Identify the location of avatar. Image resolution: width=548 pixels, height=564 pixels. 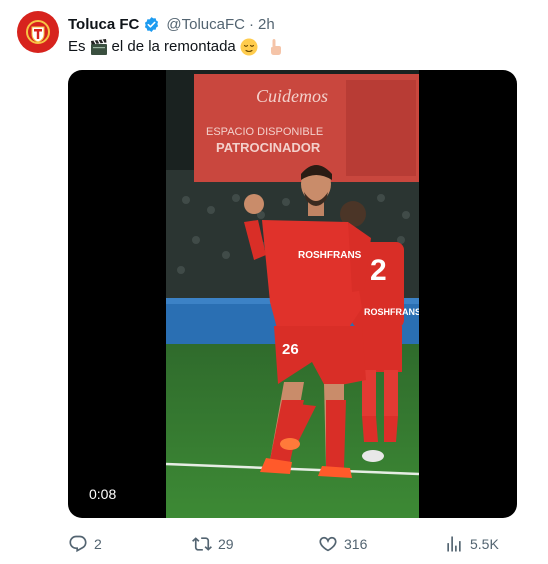
(38, 32).